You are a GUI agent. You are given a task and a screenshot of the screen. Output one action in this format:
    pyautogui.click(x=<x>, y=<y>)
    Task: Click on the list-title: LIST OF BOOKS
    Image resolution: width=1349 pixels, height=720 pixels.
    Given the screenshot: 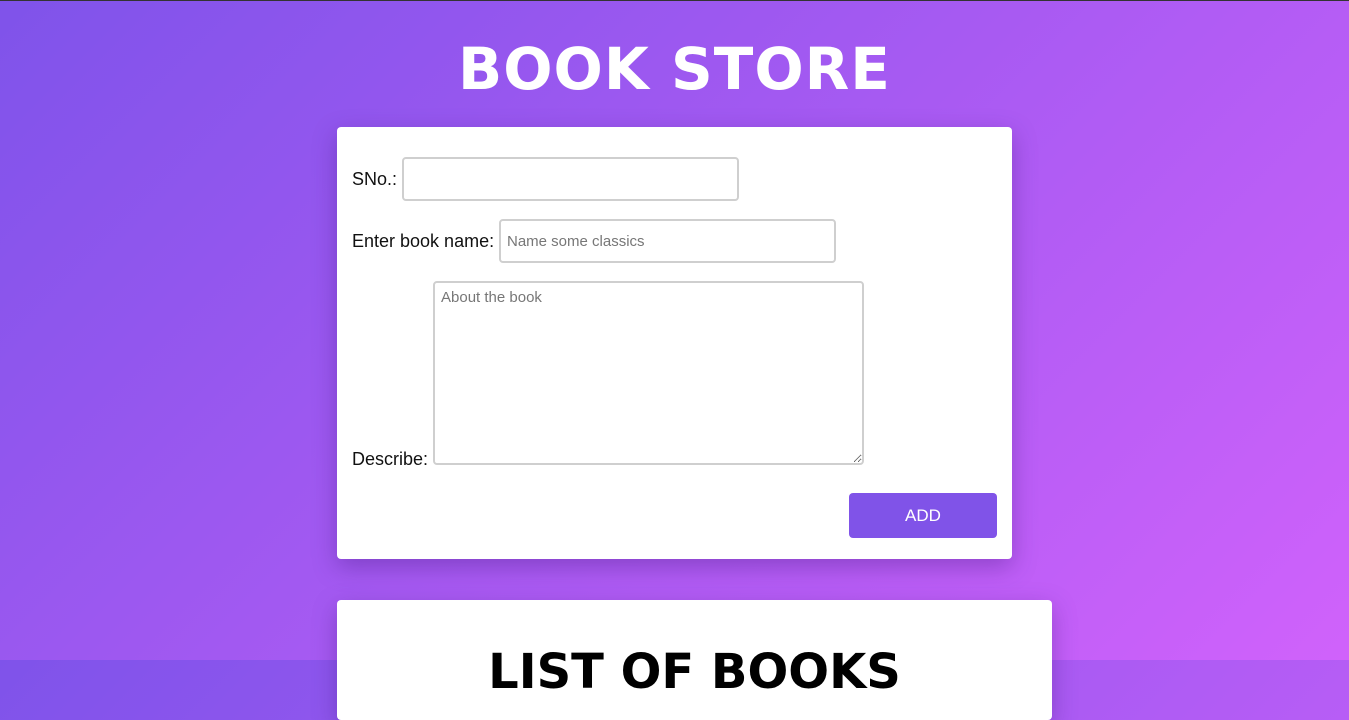 What is the action you would take?
    pyautogui.click(x=694, y=672)
    